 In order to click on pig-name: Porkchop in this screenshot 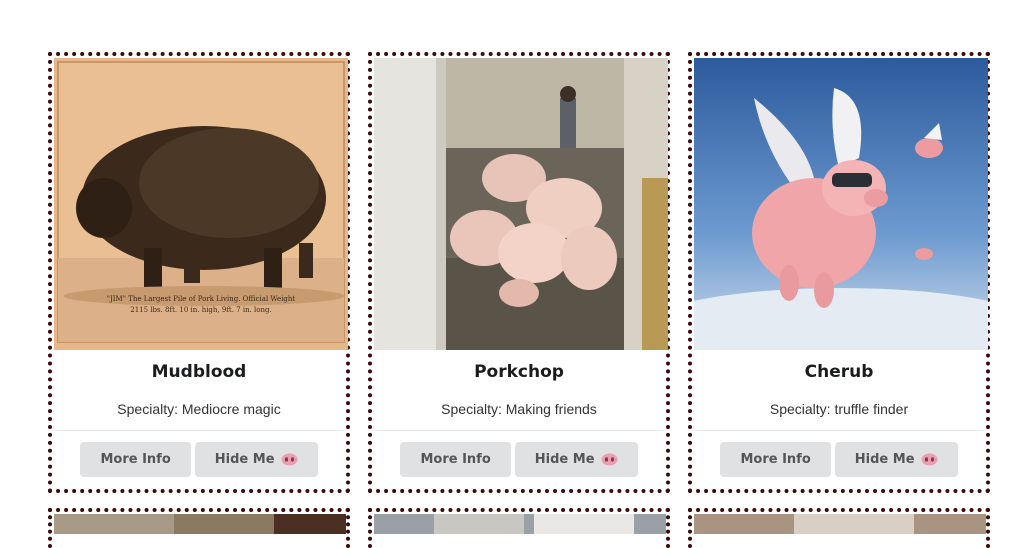, I will do `click(519, 372)`.